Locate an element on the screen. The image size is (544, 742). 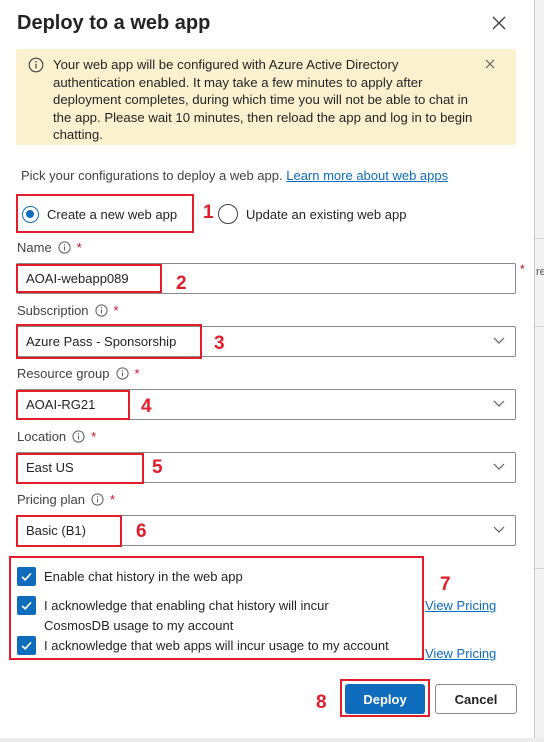
callout-number-5: 5 is located at coordinates (157, 467).